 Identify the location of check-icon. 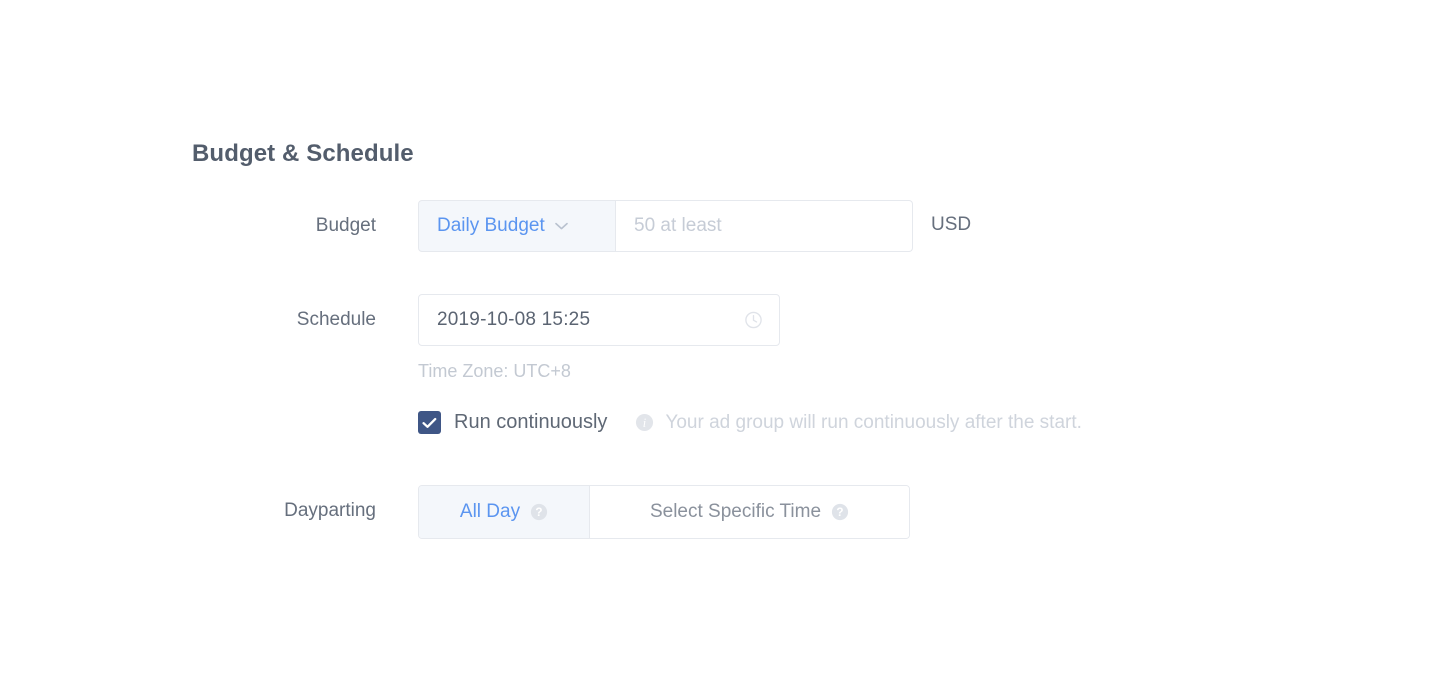
(429, 422).